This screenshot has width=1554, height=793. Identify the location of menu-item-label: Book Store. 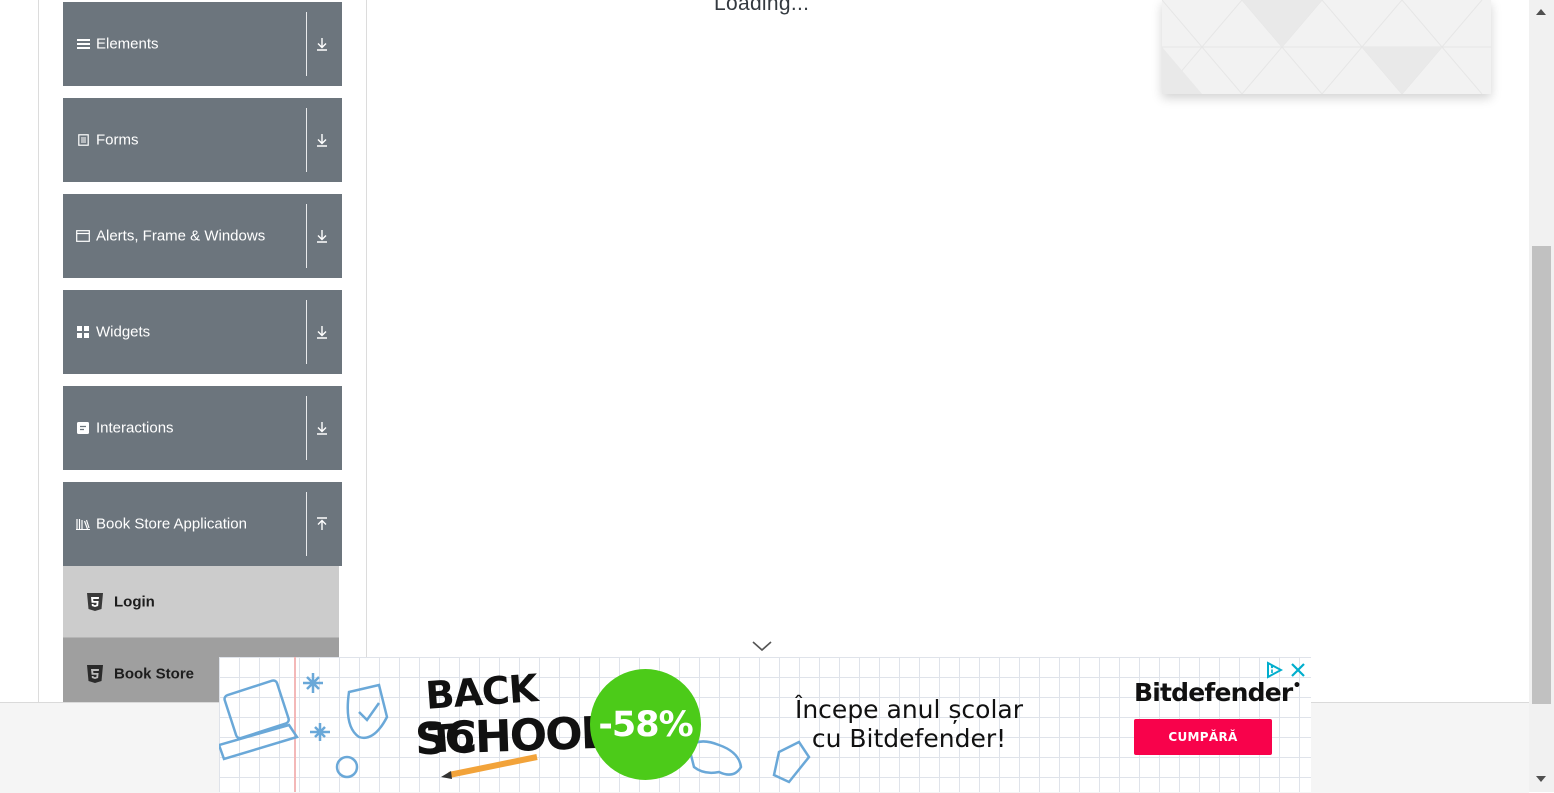
(154, 673).